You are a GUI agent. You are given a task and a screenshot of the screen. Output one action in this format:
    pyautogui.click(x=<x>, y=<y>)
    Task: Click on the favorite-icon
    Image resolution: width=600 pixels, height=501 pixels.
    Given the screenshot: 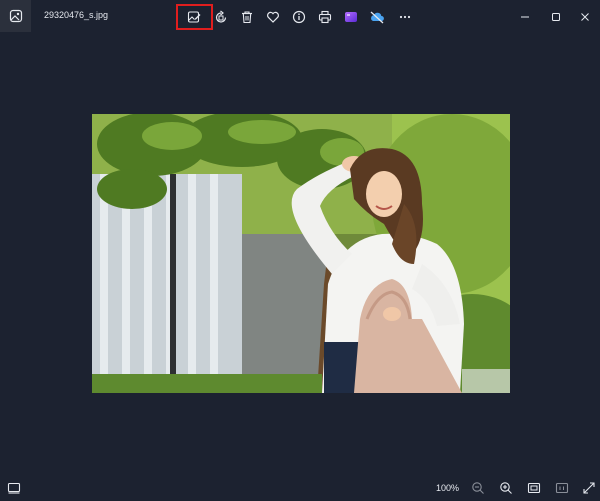 What is the action you would take?
    pyautogui.click(x=273, y=17)
    